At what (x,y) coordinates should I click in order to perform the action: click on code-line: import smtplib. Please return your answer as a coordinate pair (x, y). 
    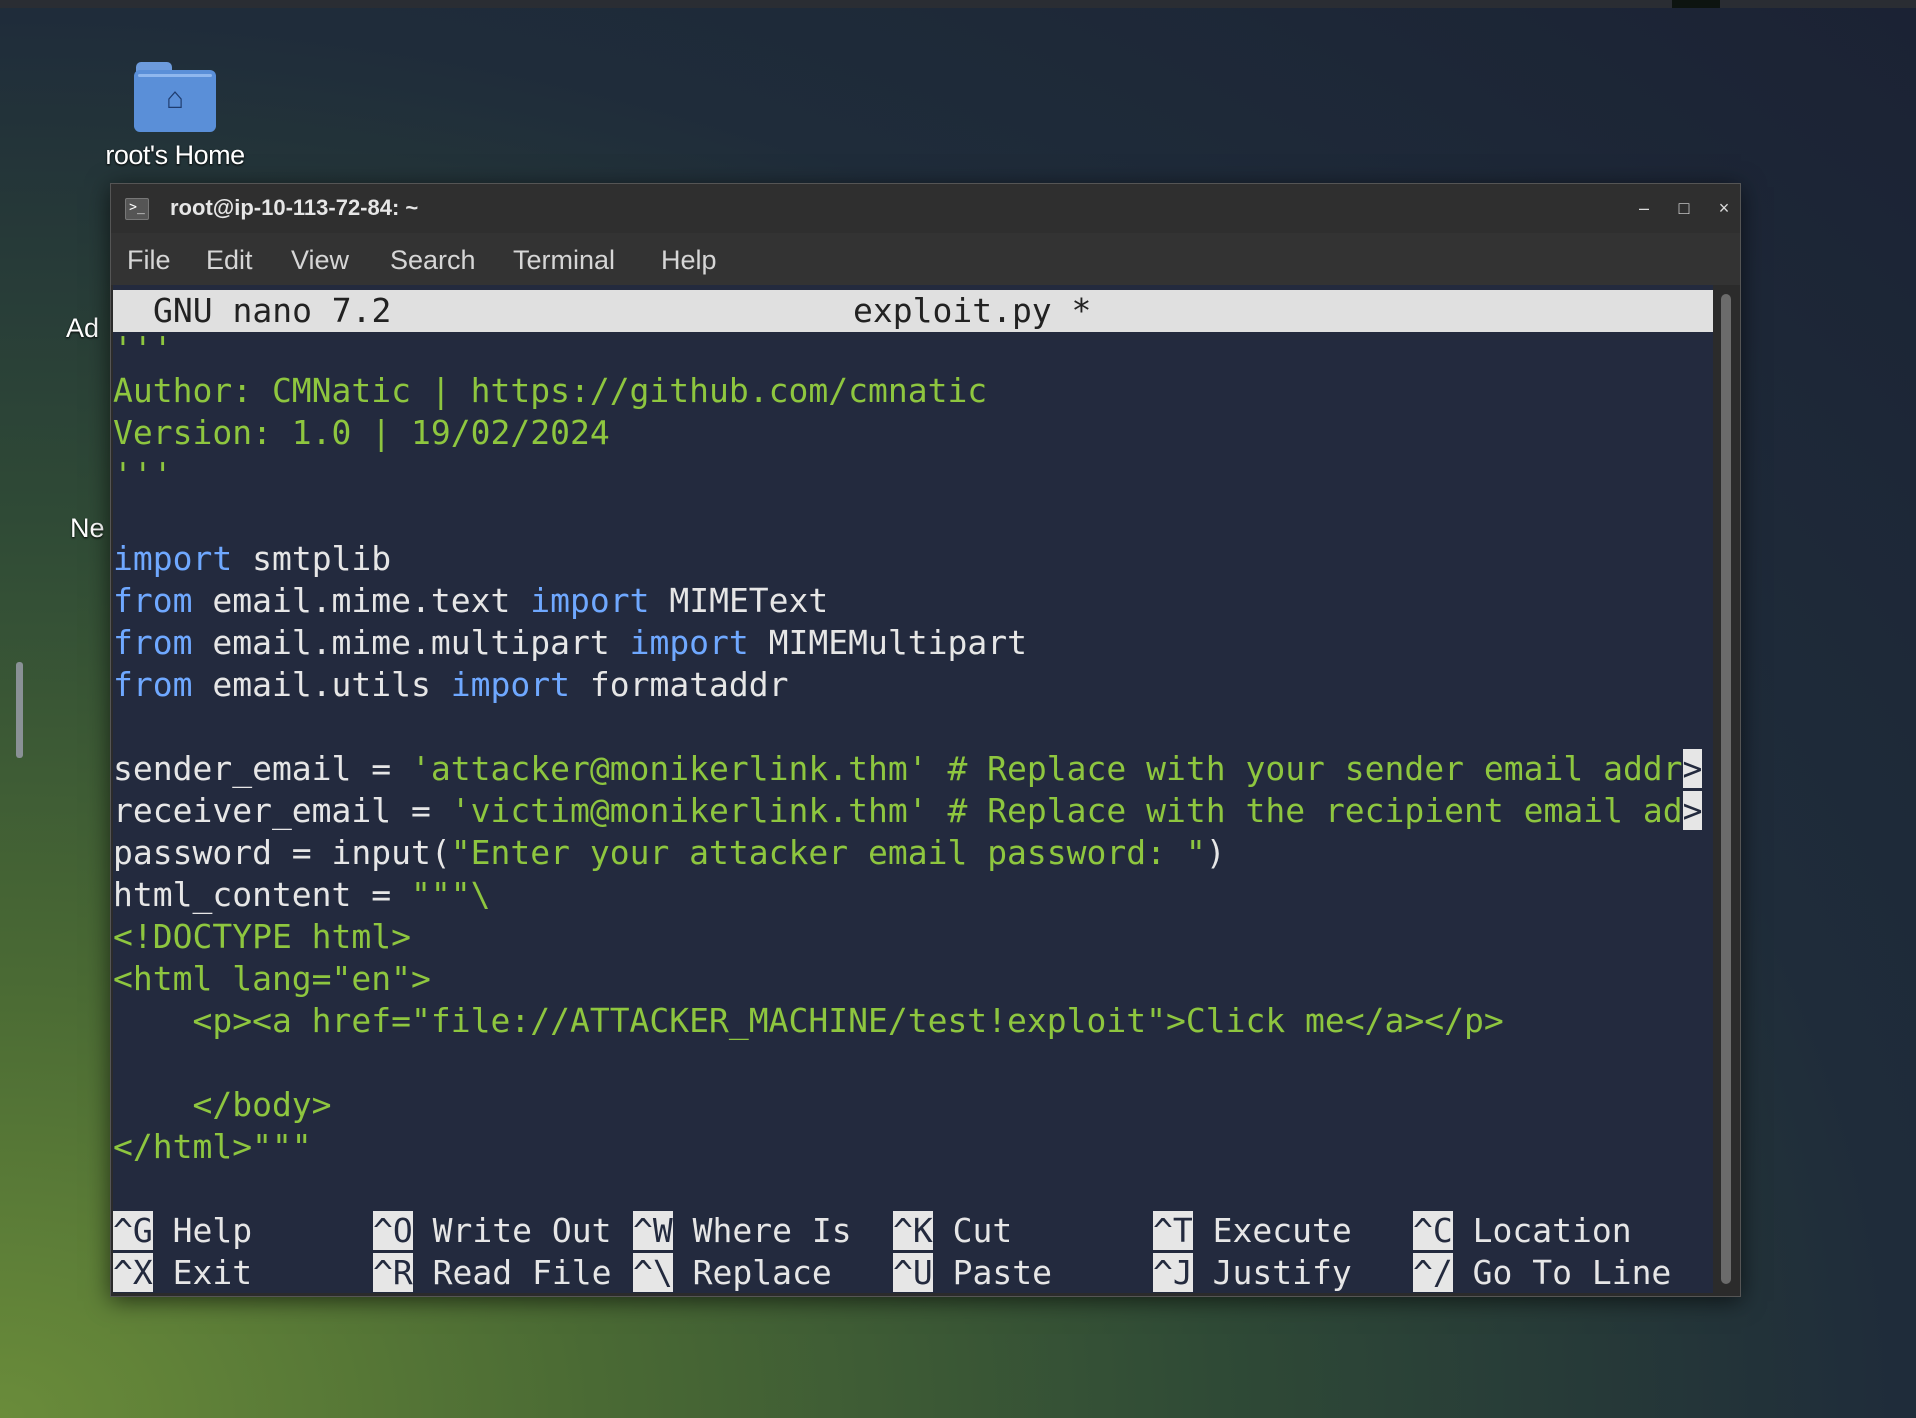
    Looking at the image, I should click on (252, 558).